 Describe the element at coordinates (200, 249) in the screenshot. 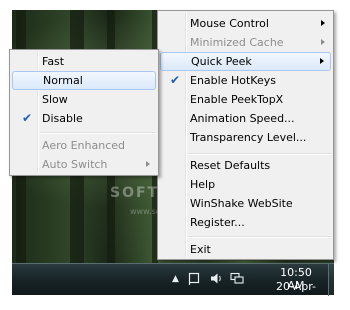

I see `menu-item-label: Exit` at that location.